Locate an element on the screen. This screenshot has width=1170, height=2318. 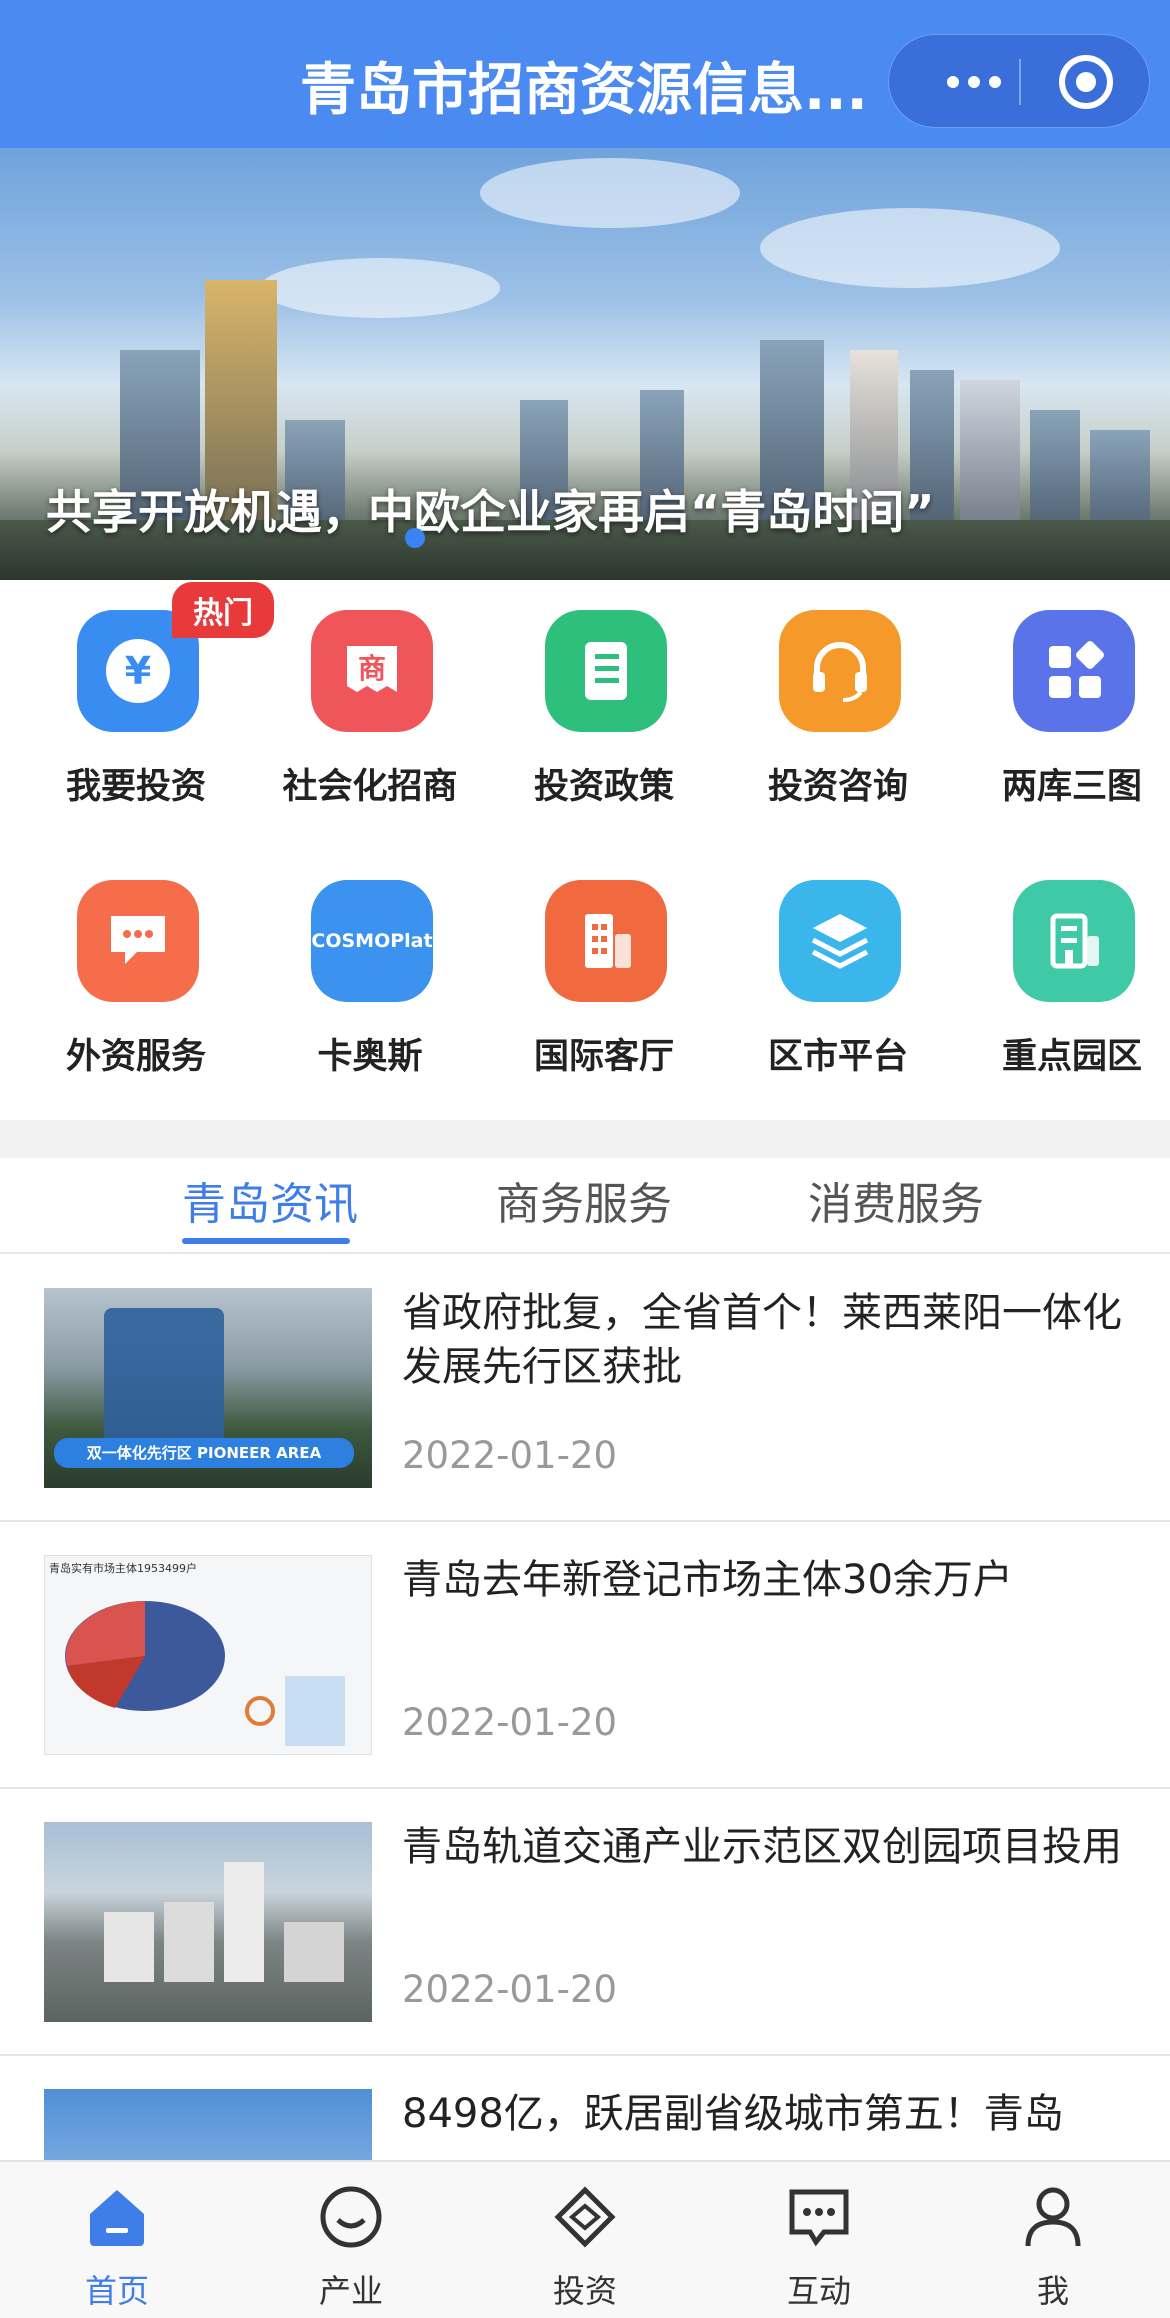
smile-icon is located at coordinates (351, 2217).